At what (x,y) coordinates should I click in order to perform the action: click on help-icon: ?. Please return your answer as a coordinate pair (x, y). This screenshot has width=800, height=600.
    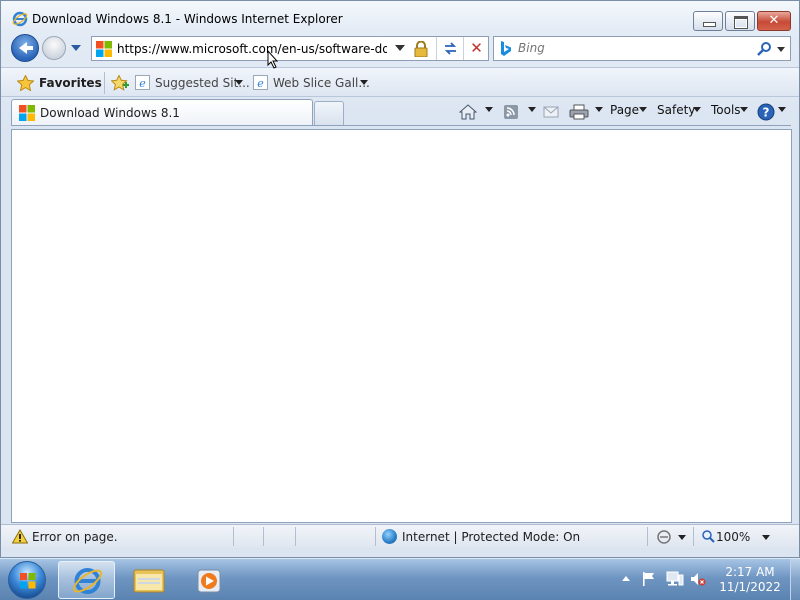
    Looking at the image, I should click on (766, 112).